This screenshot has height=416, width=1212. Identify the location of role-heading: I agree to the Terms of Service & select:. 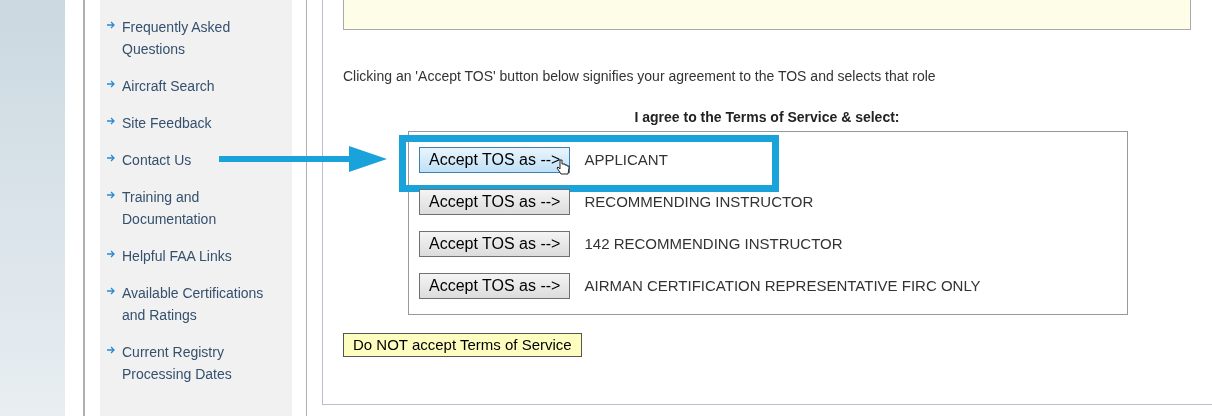
(767, 117).